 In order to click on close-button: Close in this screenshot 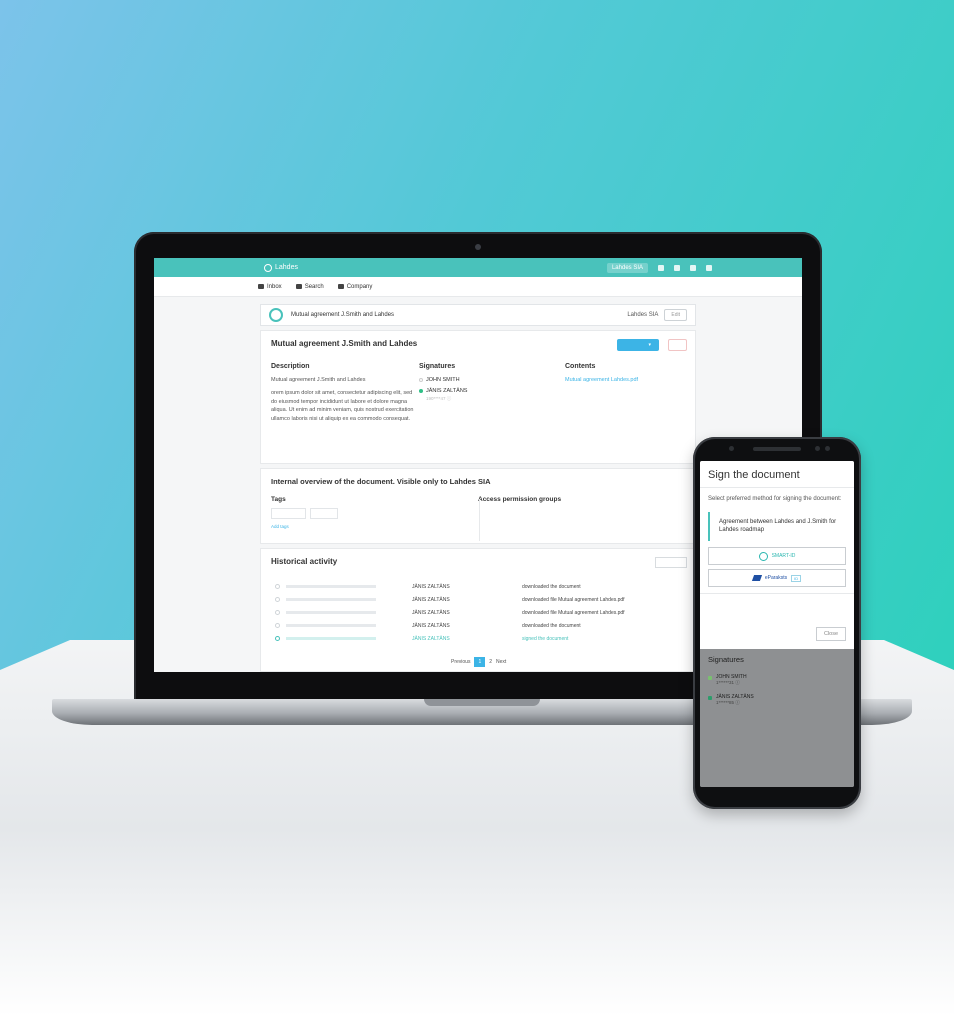, I will do `click(830, 634)`.